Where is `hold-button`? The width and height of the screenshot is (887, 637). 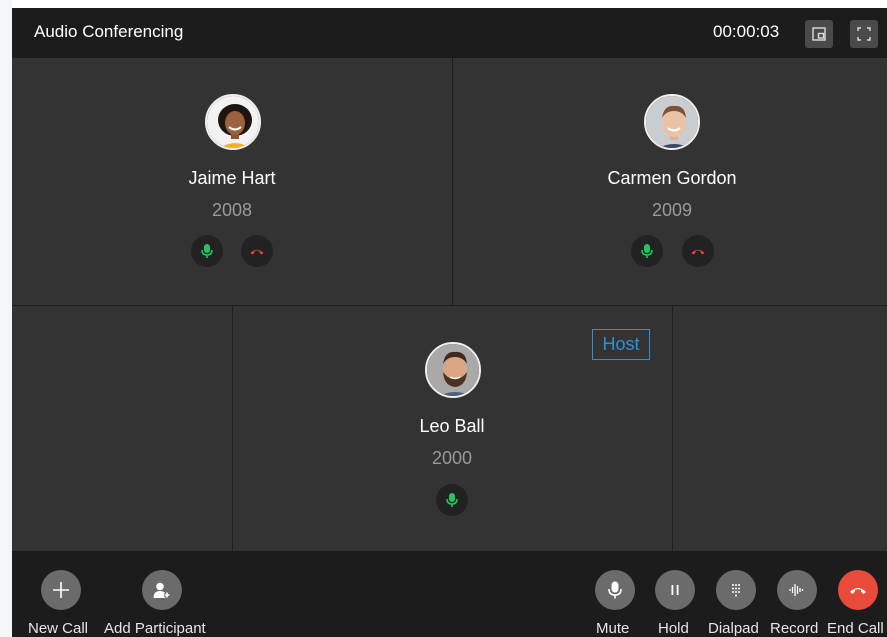 hold-button is located at coordinates (675, 590).